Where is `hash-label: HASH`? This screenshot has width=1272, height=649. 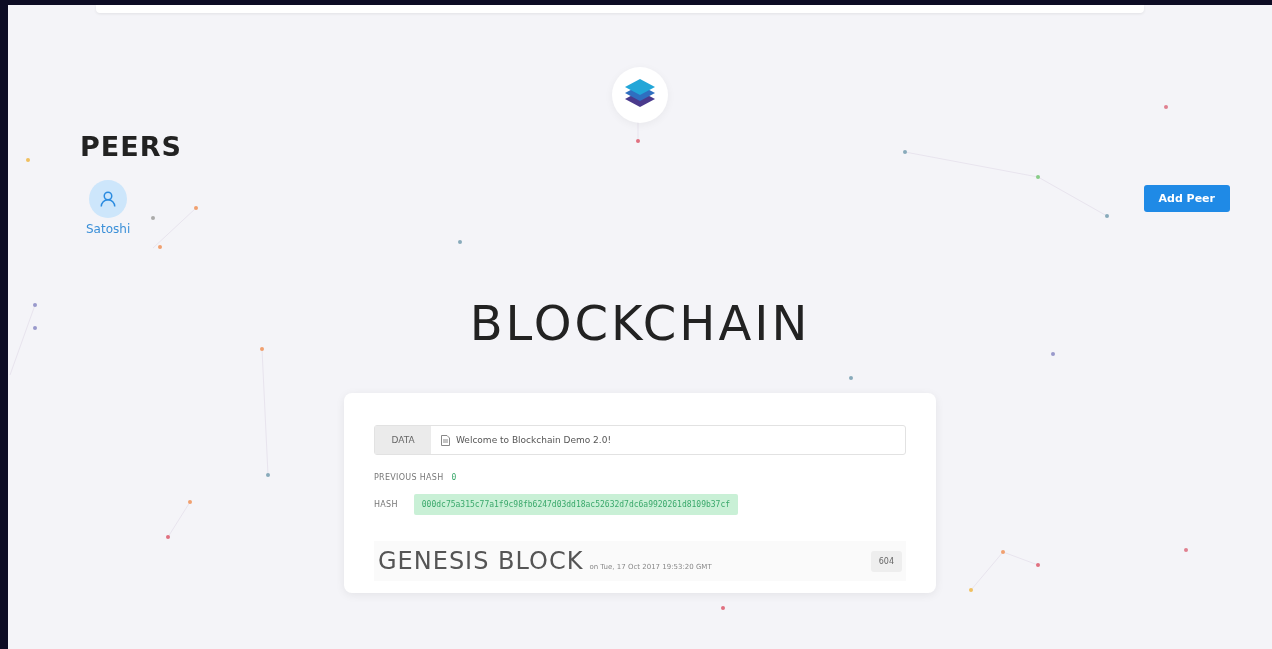 hash-label: HASH is located at coordinates (386, 504).